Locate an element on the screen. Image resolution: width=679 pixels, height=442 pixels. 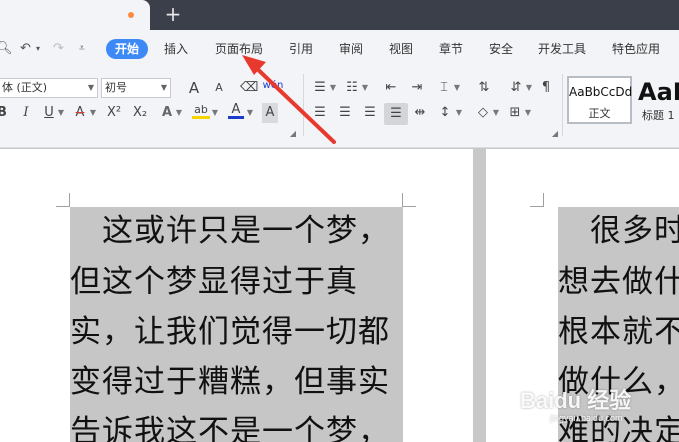
shrink-font-button: A is located at coordinates (219, 88).